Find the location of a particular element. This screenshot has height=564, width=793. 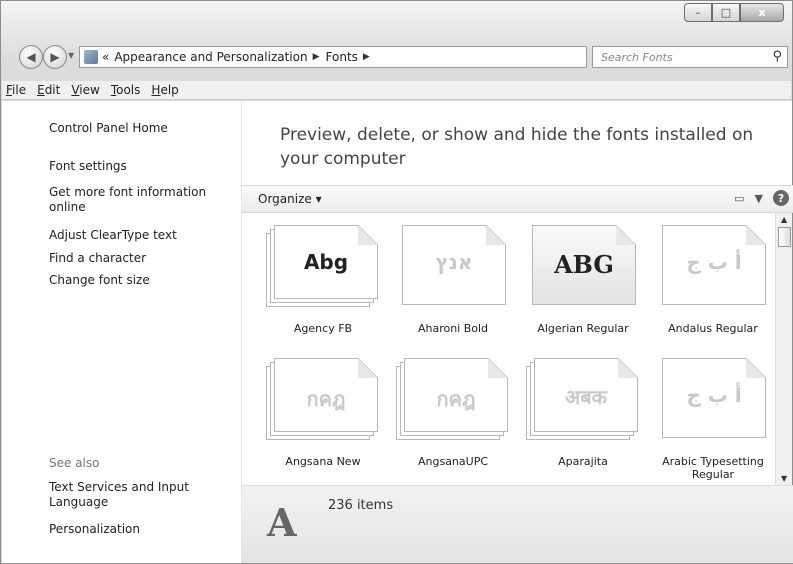

font-sample: अबक is located at coordinates (586, 397).